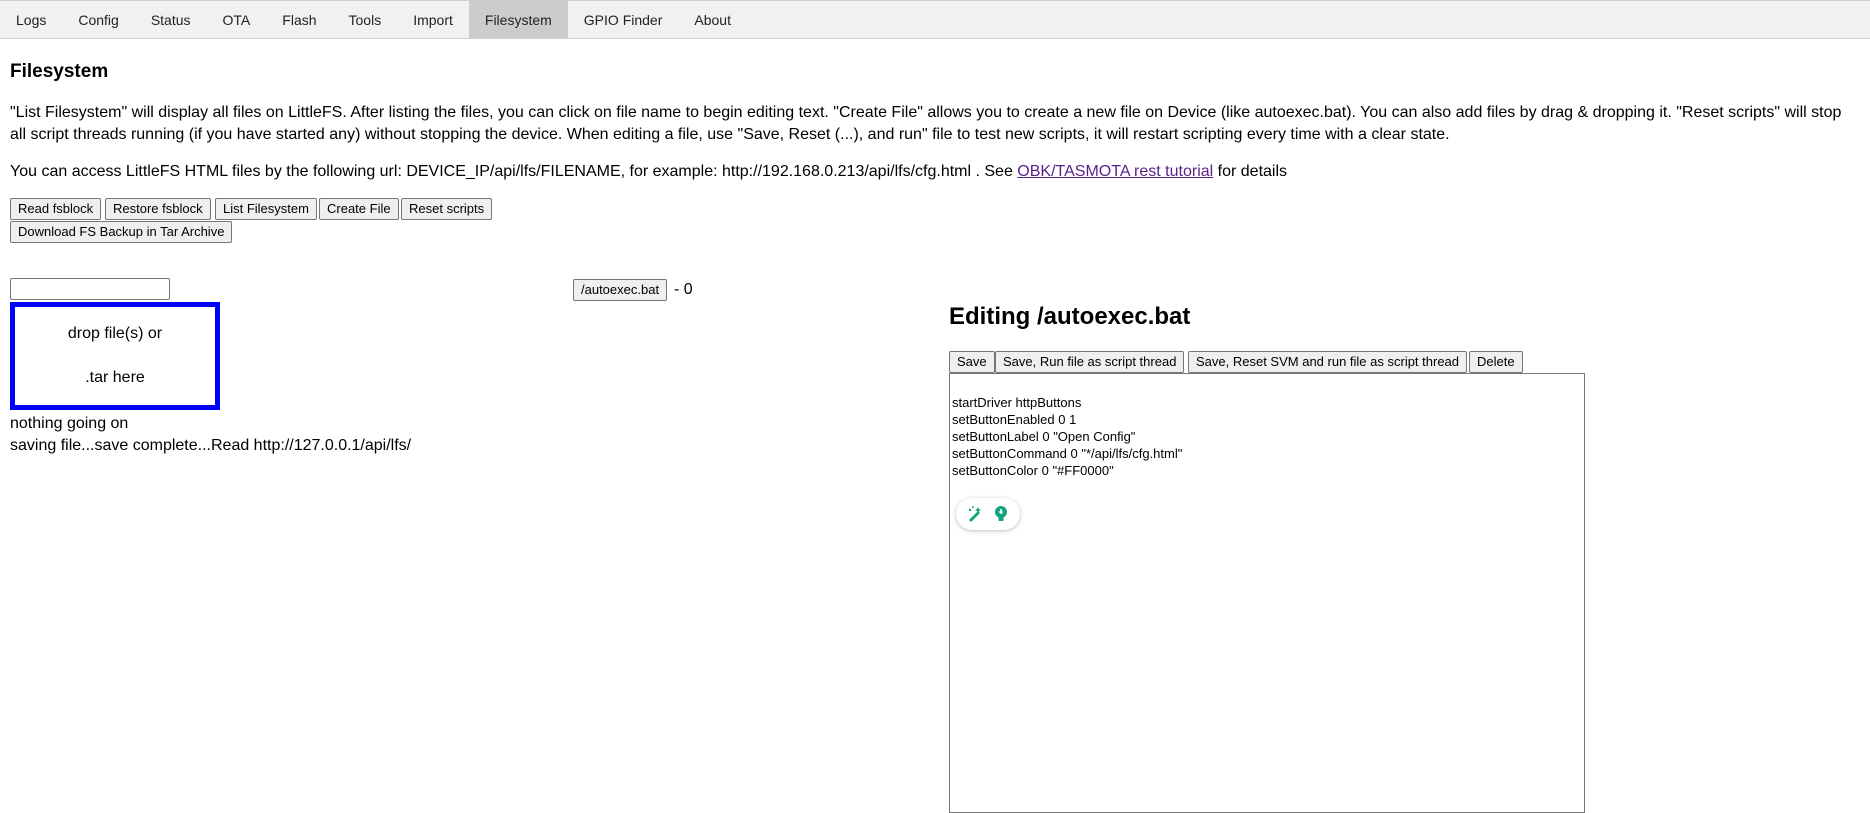 The image size is (1870, 813). Describe the element at coordinates (171, 19) in the screenshot. I see `tab-status: Status` at that location.